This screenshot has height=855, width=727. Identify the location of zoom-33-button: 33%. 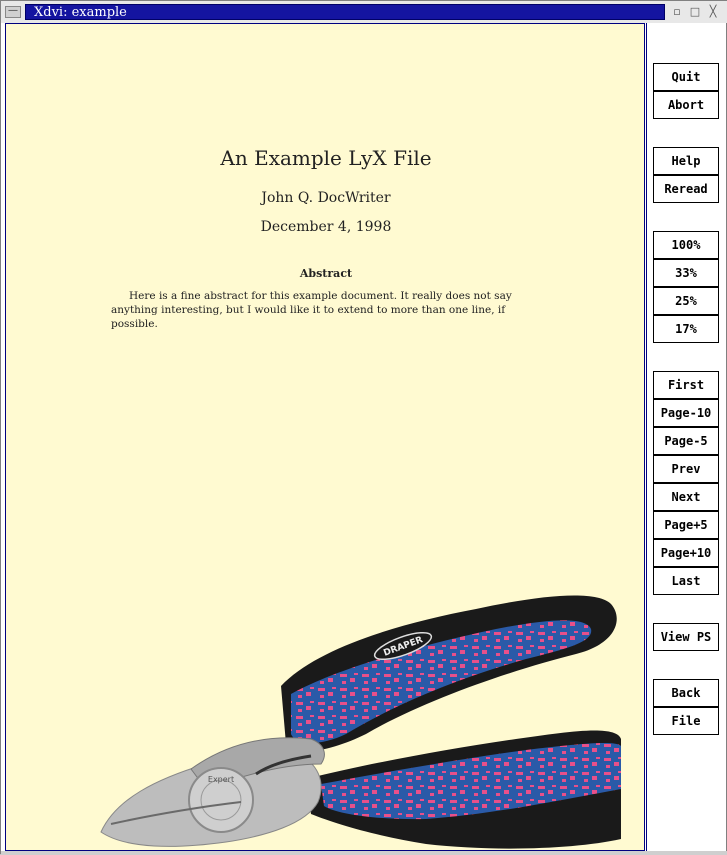
(686, 273).